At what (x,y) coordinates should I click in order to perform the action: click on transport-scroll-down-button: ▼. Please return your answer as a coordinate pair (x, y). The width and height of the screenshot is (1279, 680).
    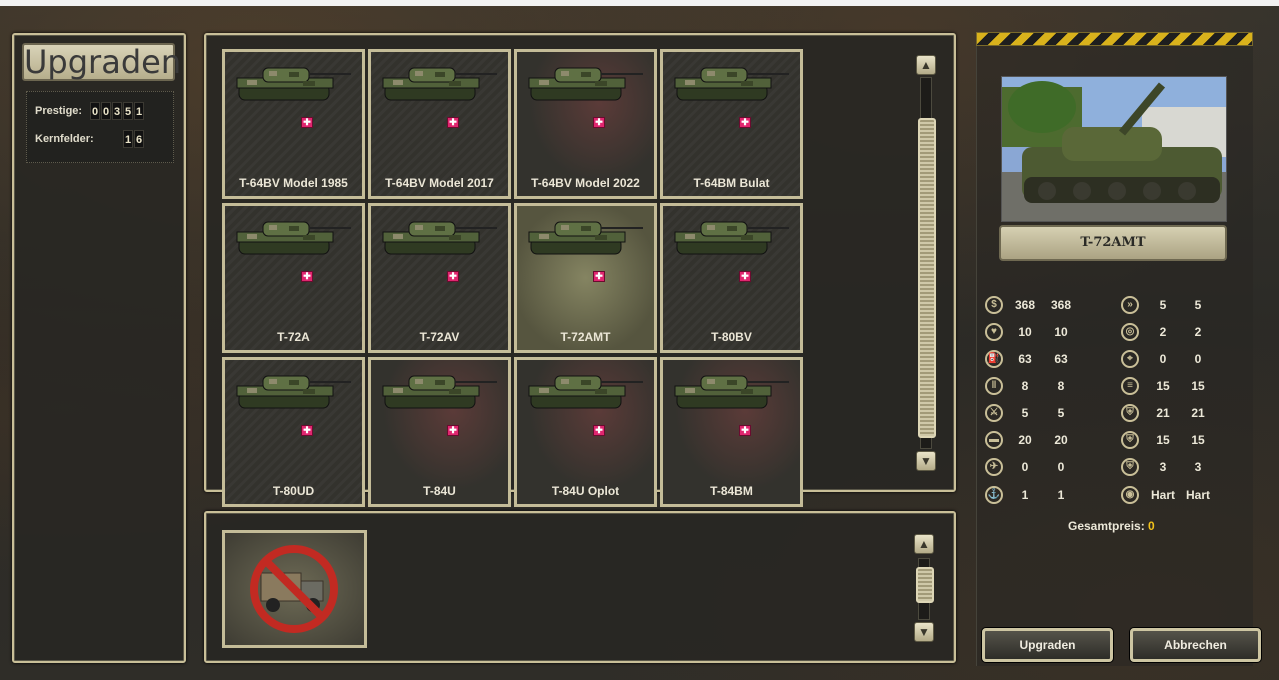
    Looking at the image, I should click on (924, 632).